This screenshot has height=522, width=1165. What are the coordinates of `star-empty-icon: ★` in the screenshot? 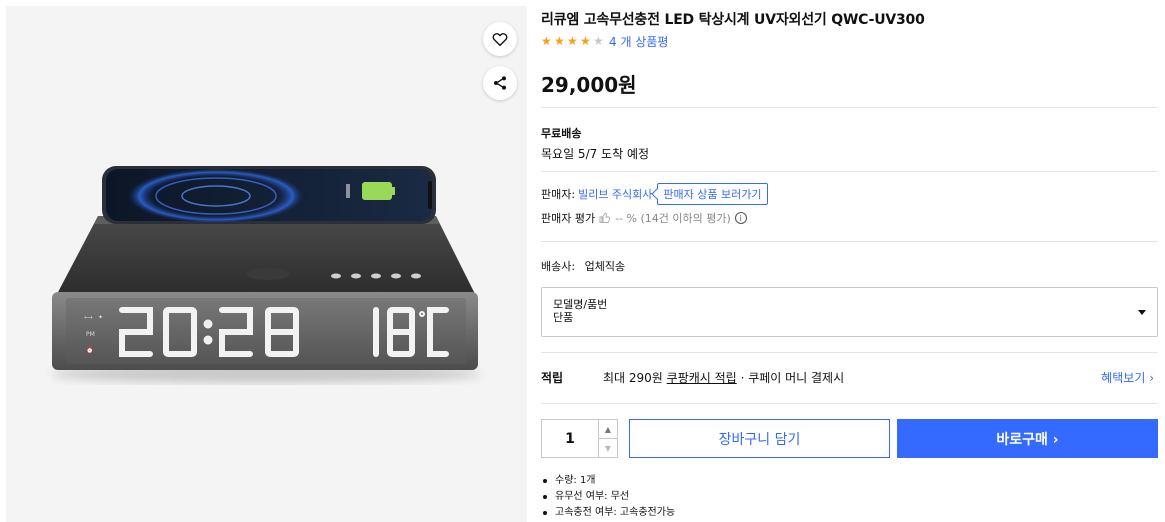 It's located at (598, 41).